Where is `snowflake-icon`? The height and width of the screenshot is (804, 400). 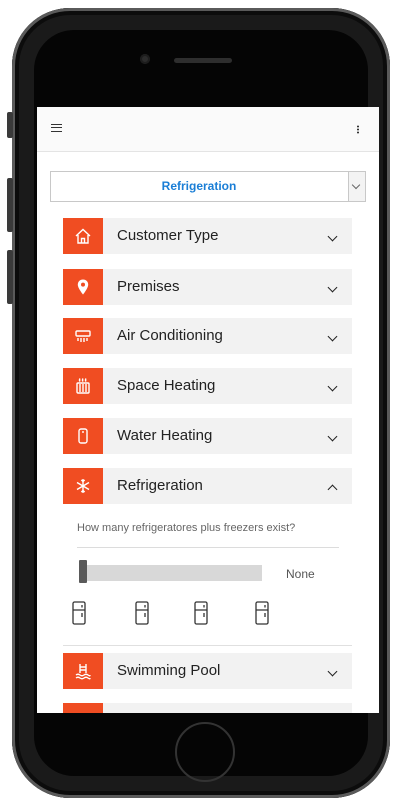
snowflake-icon is located at coordinates (83, 486).